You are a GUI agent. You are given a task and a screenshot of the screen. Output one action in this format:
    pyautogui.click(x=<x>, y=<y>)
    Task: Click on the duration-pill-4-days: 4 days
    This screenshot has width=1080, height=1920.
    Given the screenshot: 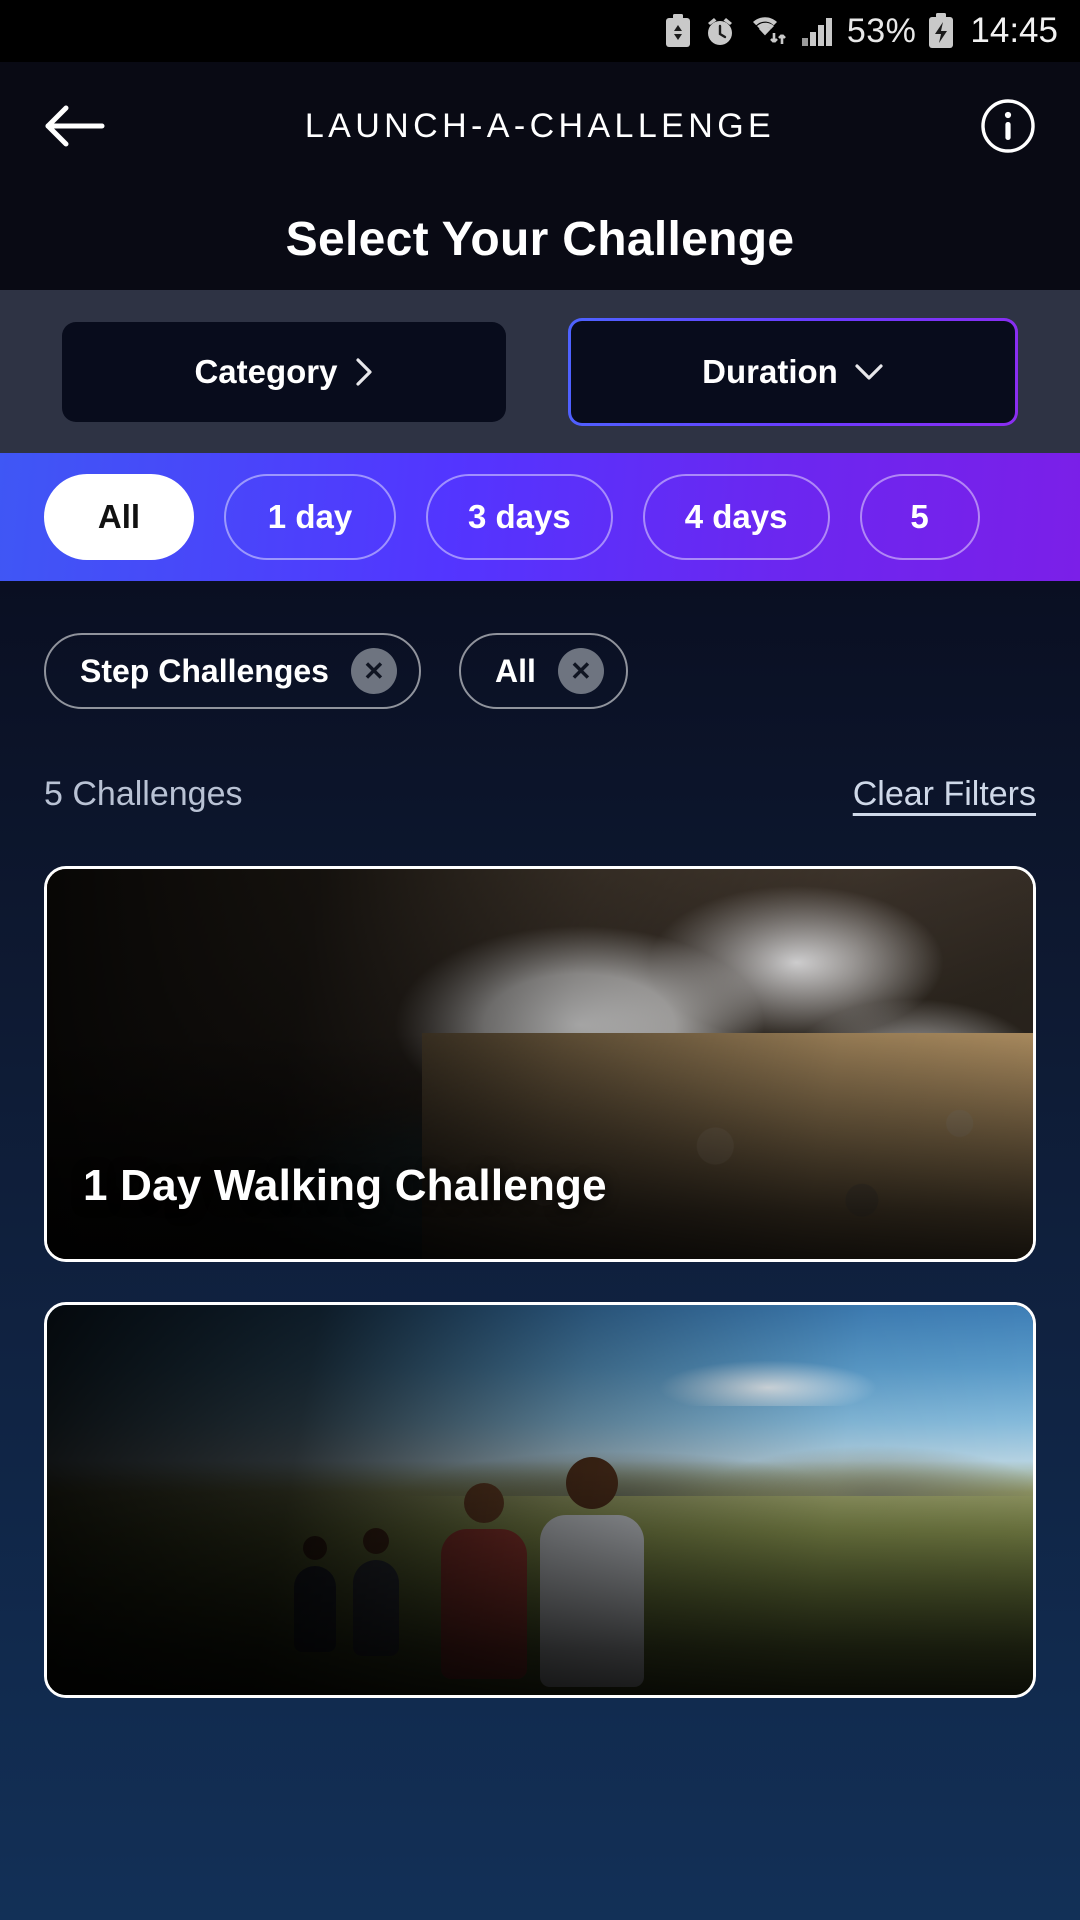 What is the action you would take?
    pyautogui.click(x=736, y=517)
    